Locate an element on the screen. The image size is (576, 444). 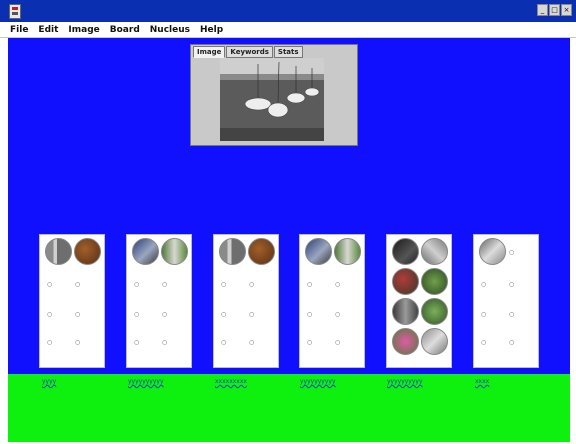
tab-stats: Stats is located at coordinates (288, 52).